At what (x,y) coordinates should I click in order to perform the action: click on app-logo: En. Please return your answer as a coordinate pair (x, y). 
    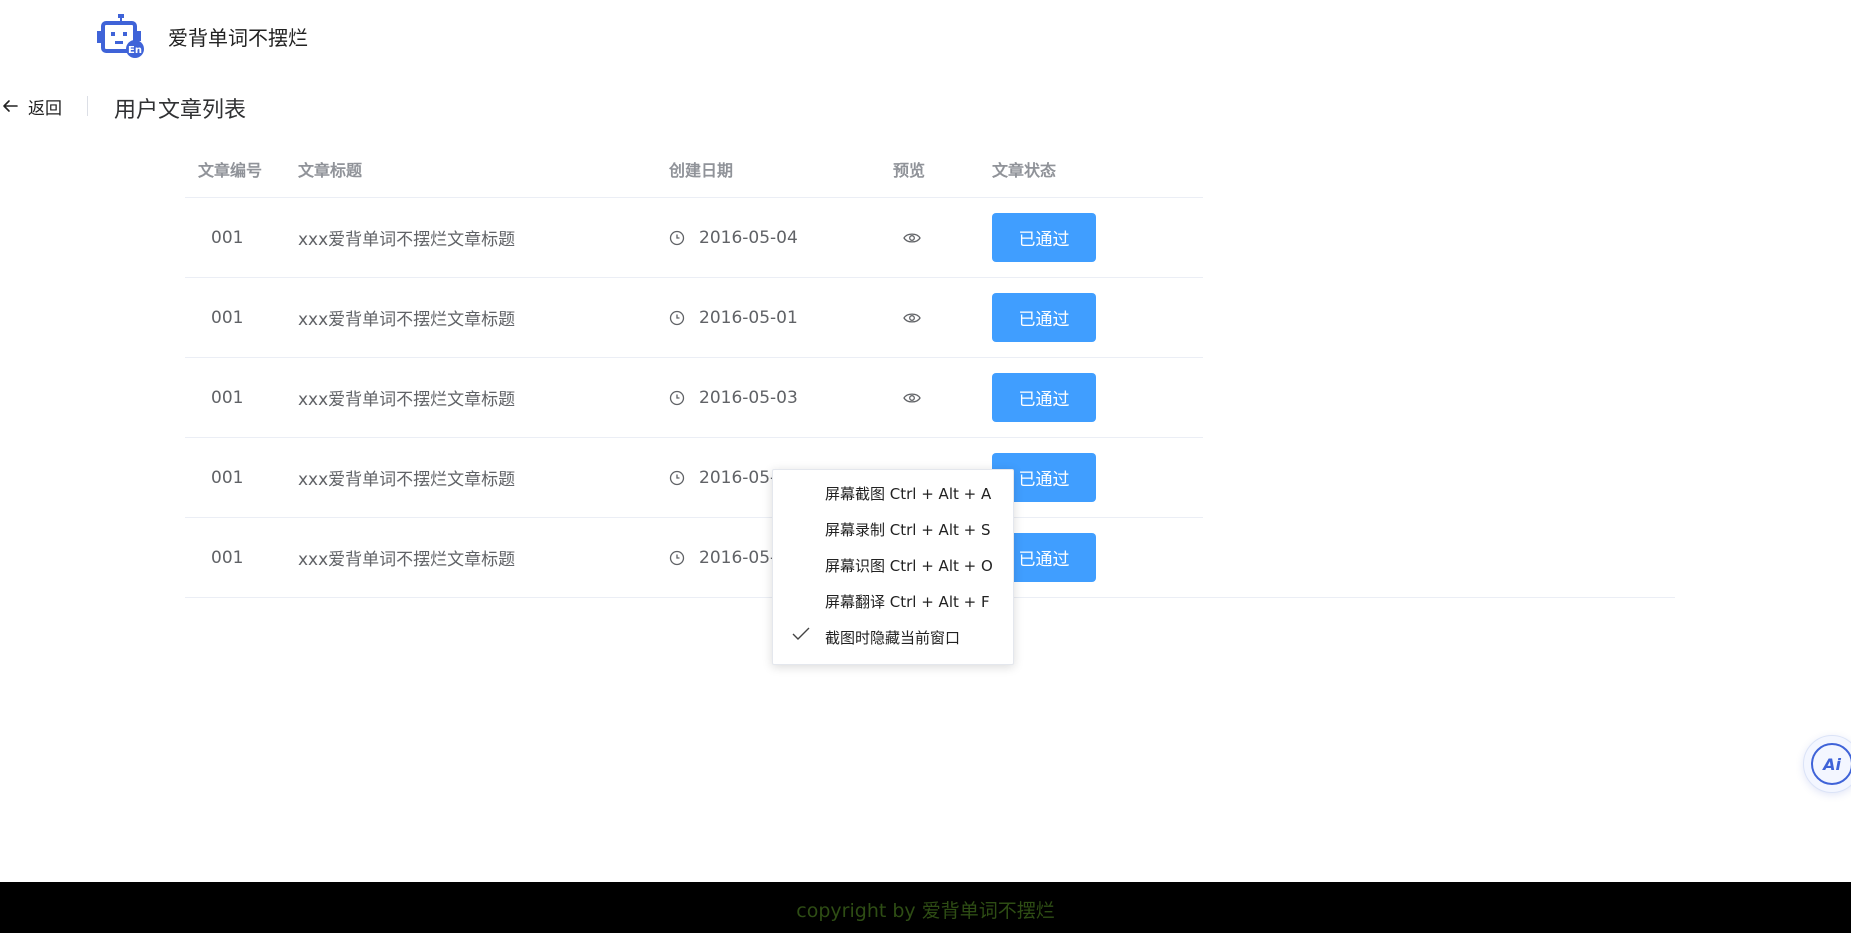
    Looking at the image, I should click on (121, 36).